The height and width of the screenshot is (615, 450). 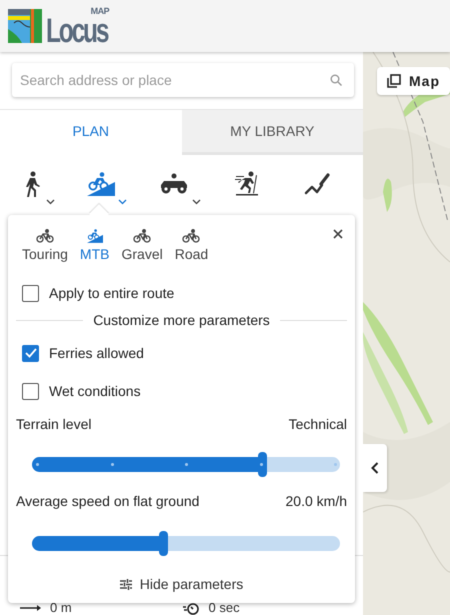 What do you see at coordinates (100, 11) in the screenshot?
I see `logo-caption: MAP` at bounding box center [100, 11].